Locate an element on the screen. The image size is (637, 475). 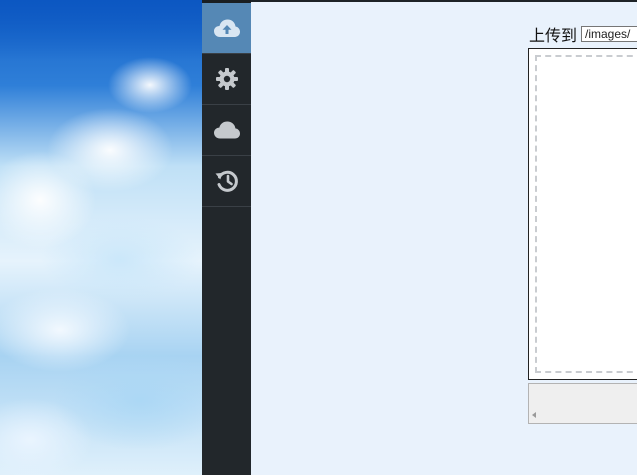
upload-path-input is located at coordinates (609, 34).